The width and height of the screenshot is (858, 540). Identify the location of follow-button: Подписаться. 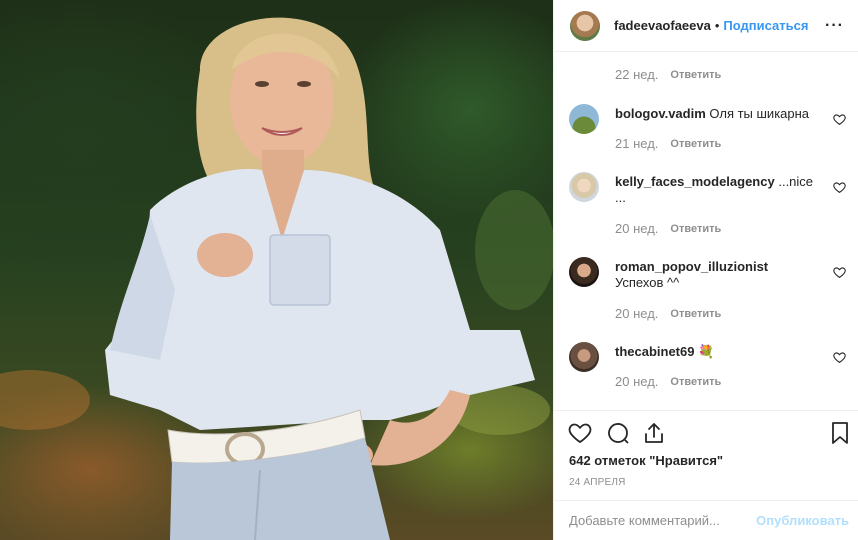
(765, 25).